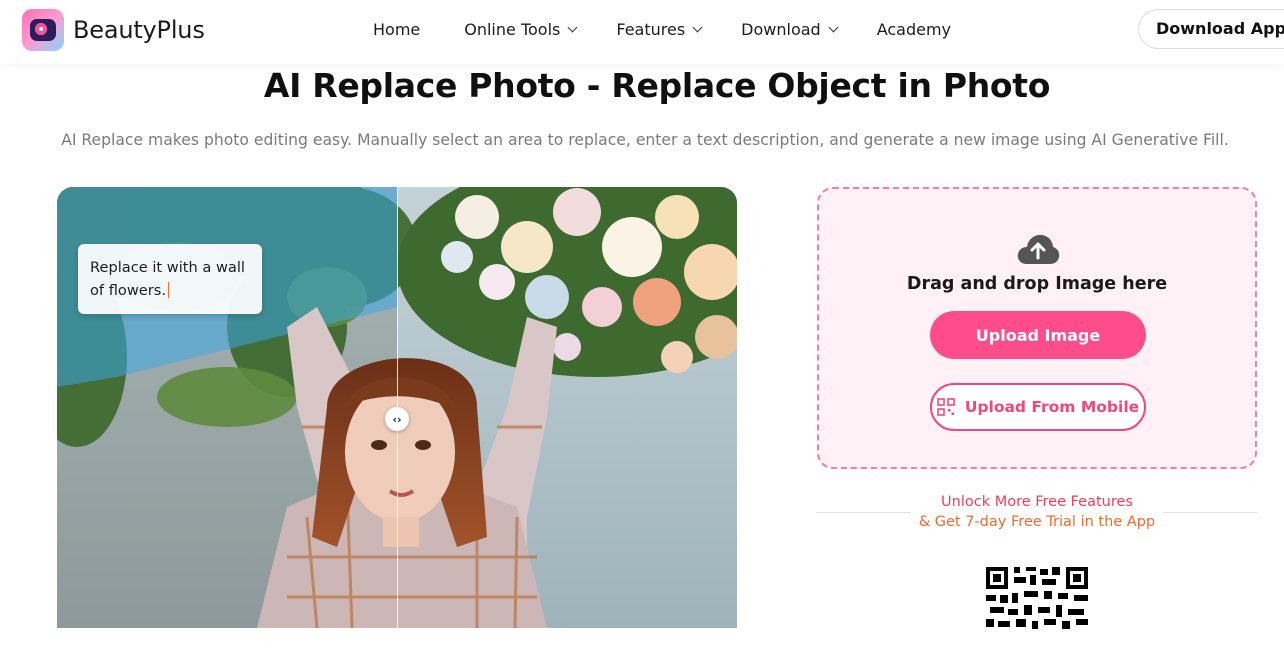 Image resolution: width=1284 pixels, height=671 pixels. I want to click on promo-text-line1: Unlock More Free Features, so click(1037, 502).